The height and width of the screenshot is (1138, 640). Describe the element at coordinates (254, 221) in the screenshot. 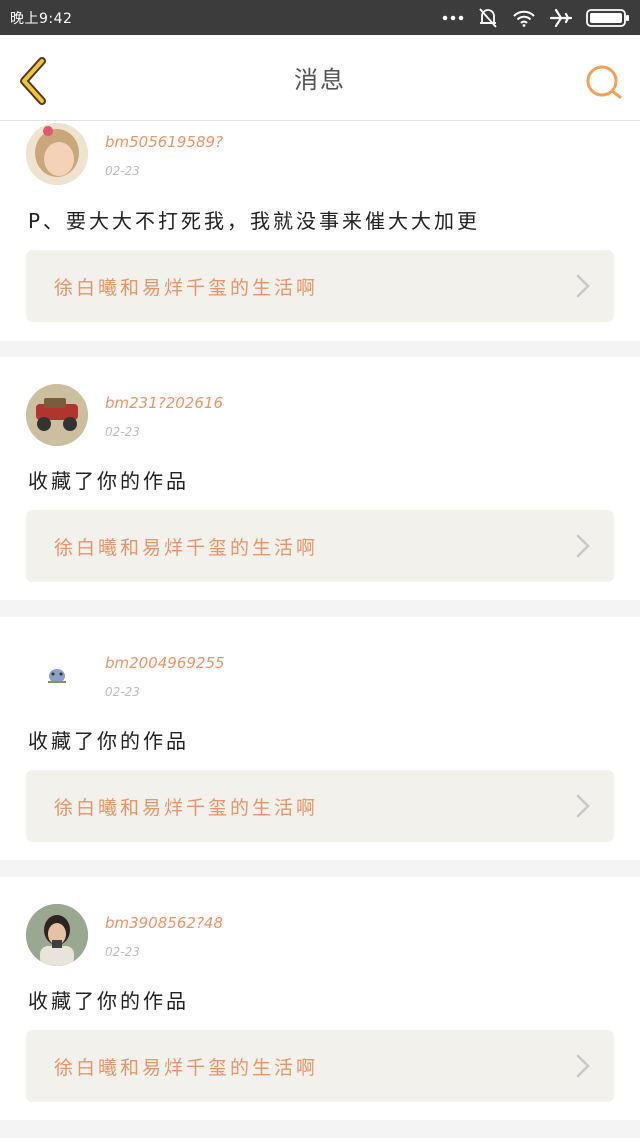

I see `message-text: P、要大大不打死我，我就没事来催大大加更` at that location.